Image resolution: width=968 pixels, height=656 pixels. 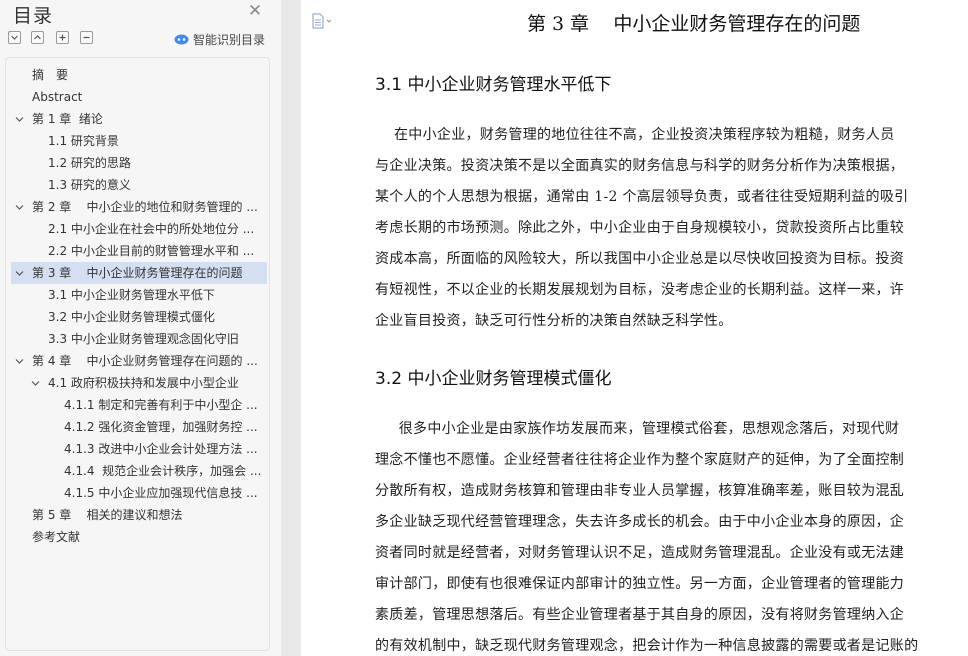 What do you see at coordinates (140, 28) in the screenshot?
I see `toc-header: 目录 ✕ 智能识别目录` at bounding box center [140, 28].